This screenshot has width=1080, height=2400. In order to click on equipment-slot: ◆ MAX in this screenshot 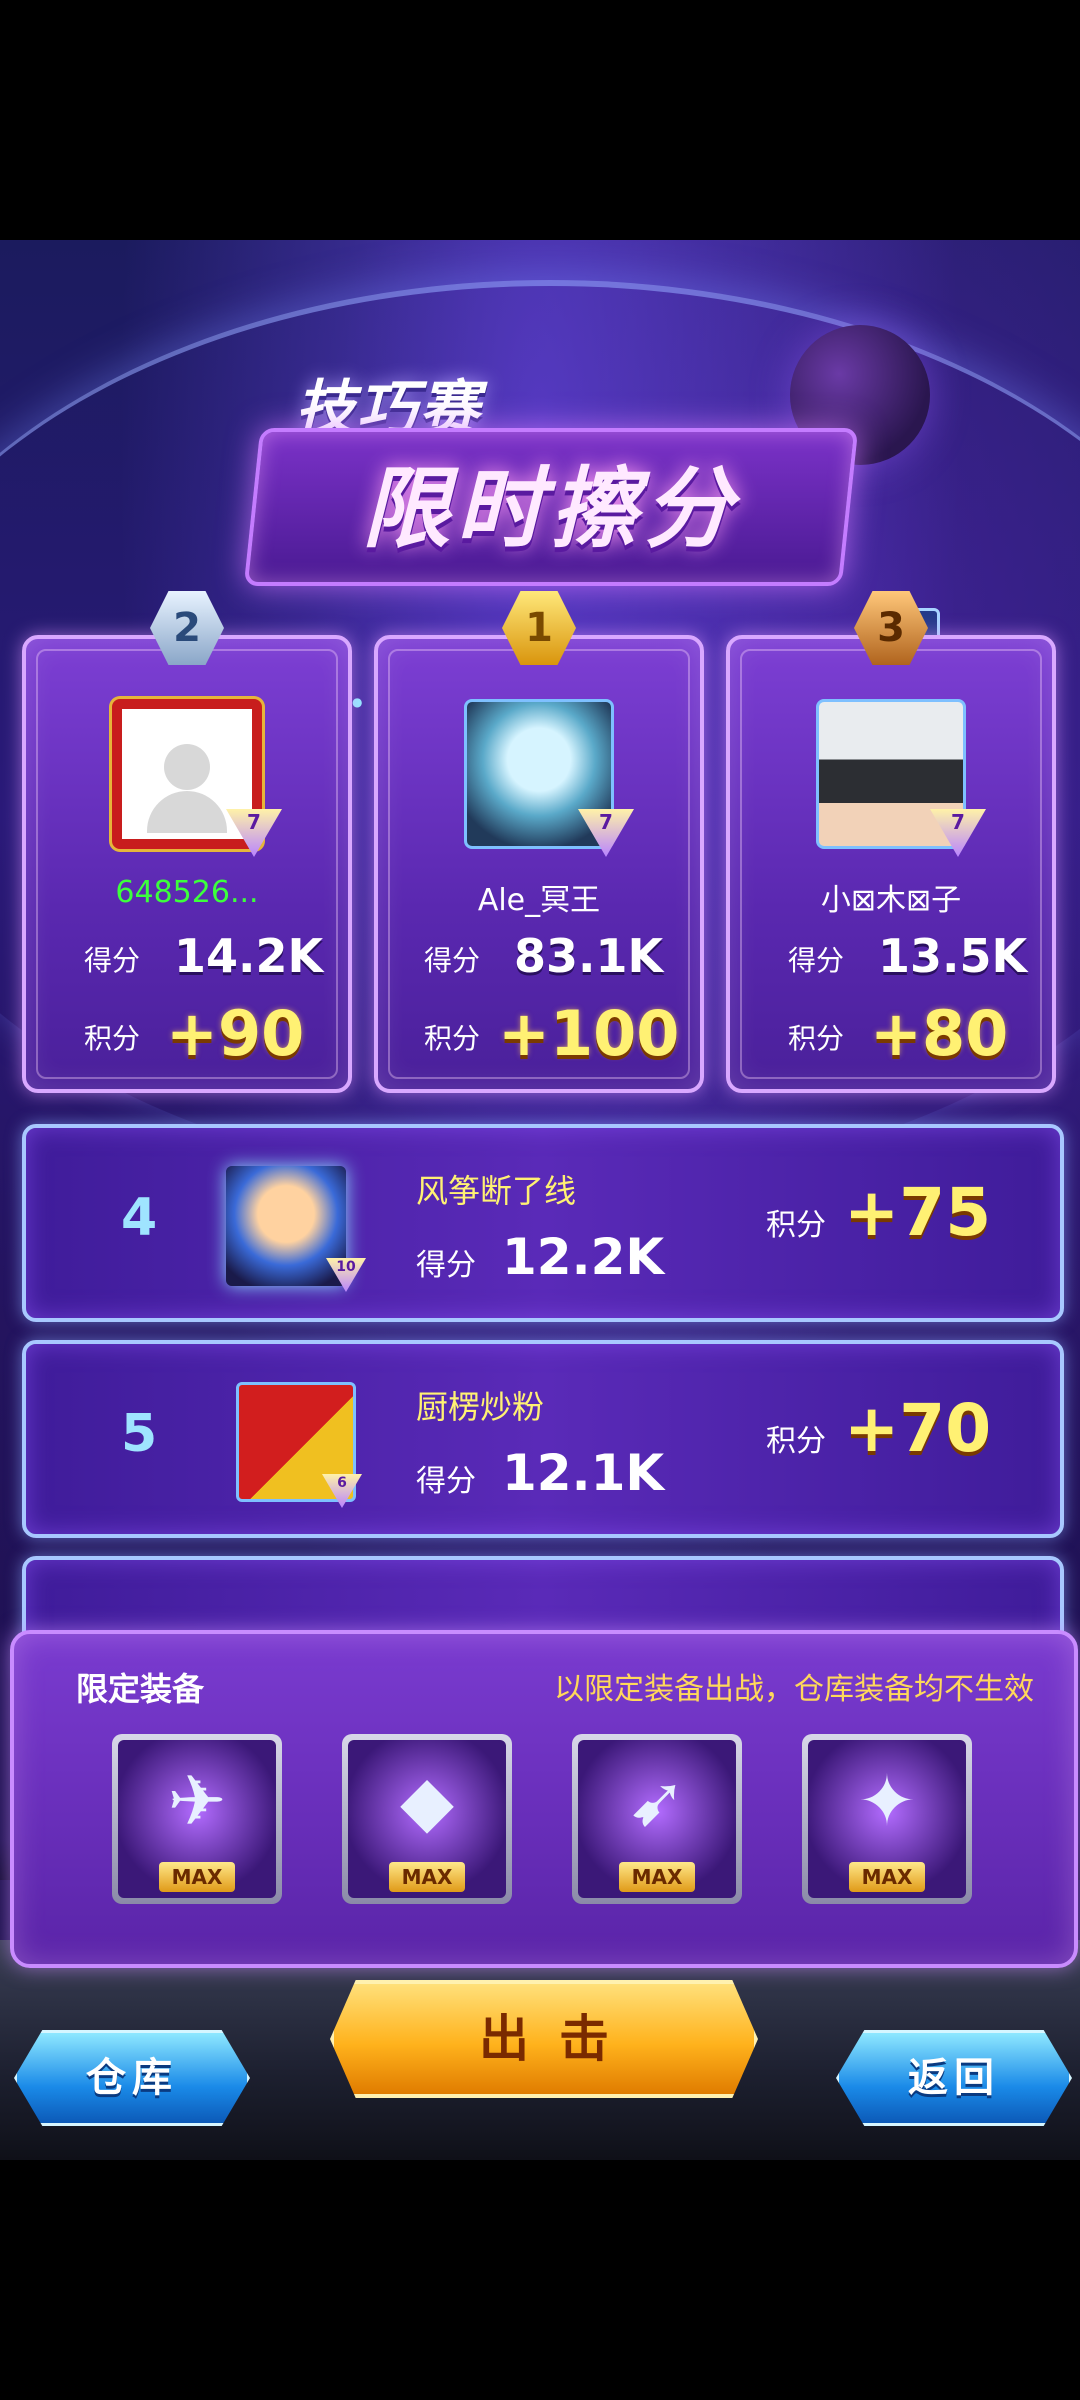, I will do `click(427, 1819)`.